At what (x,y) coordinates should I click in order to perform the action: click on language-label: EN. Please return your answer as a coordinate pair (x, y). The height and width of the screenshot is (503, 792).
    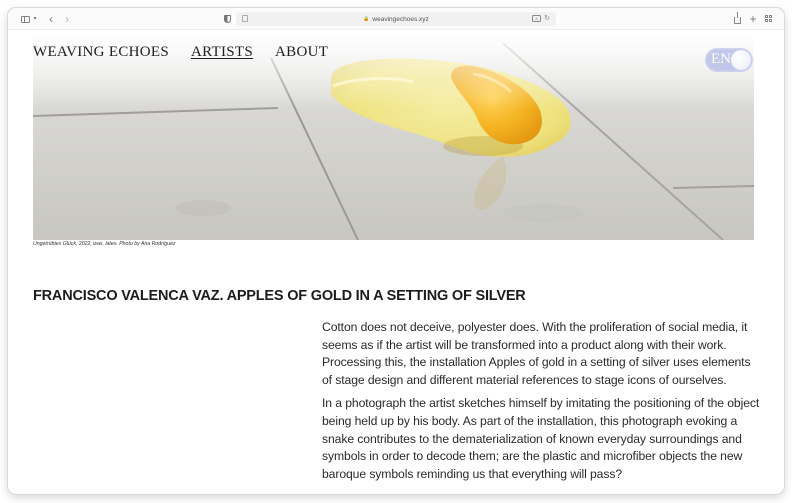
    Looking at the image, I should click on (721, 59).